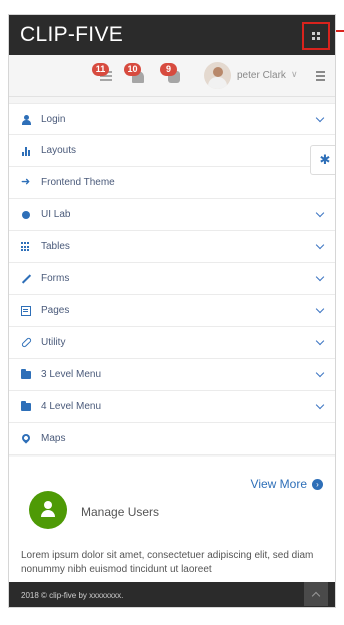  What do you see at coordinates (172, 594) in the screenshot?
I see `footer: 2018 © clip-five by xxxxxxxx.` at bounding box center [172, 594].